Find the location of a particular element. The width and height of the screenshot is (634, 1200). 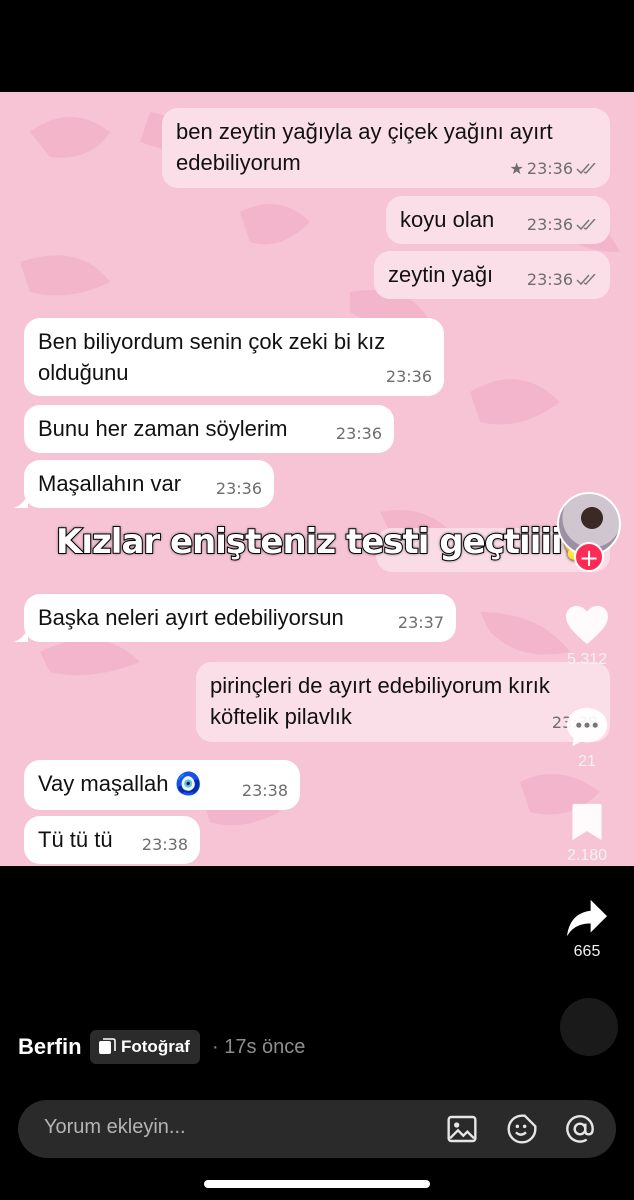

overlay-caption-text: Kızlar enişteniz testi geçtiiii is located at coordinates (309, 542).